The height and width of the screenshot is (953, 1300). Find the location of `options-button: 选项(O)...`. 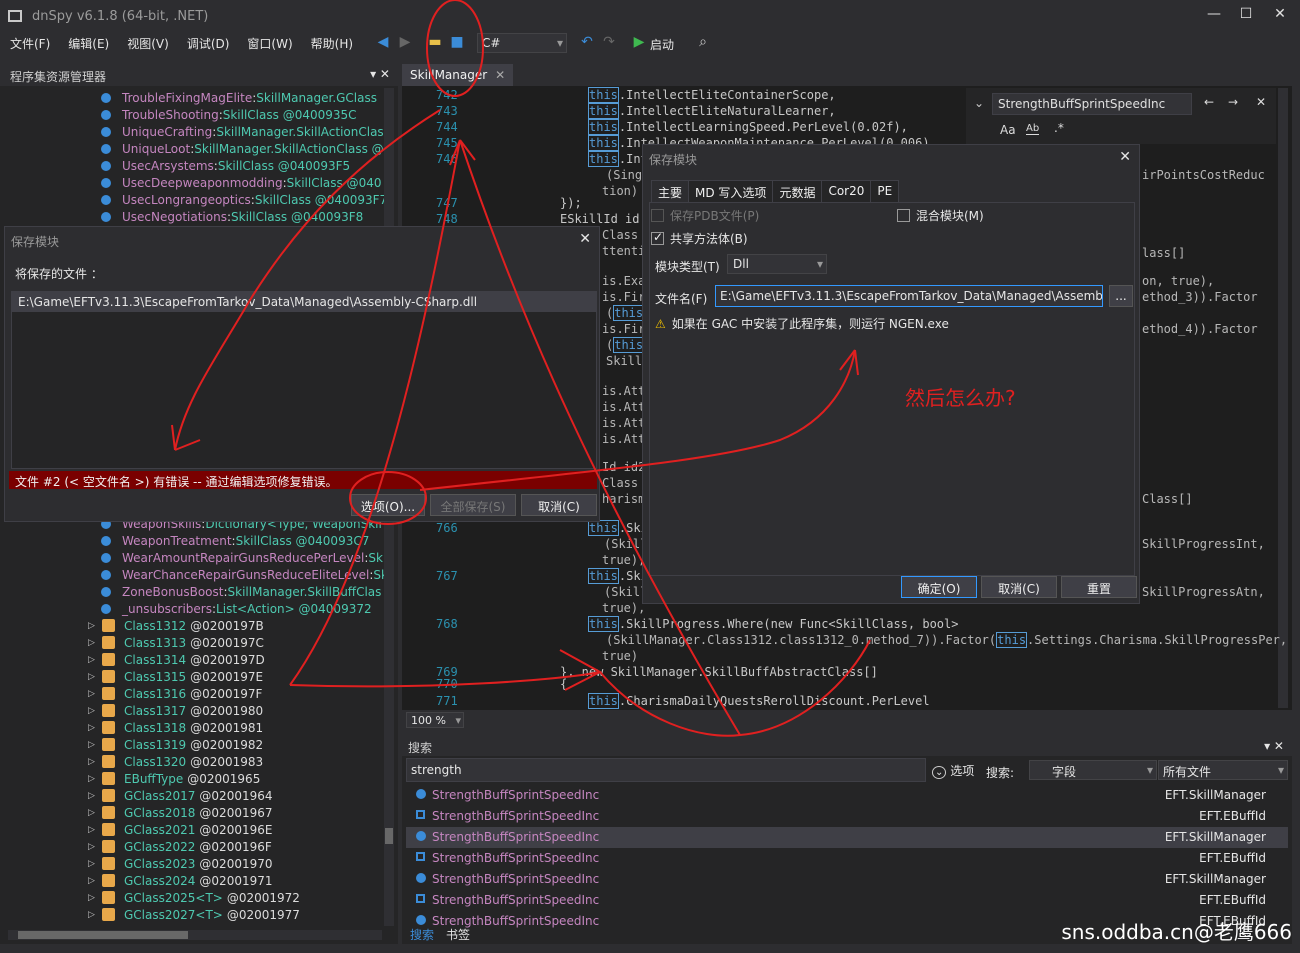

options-button: 选项(O)... is located at coordinates (388, 505).